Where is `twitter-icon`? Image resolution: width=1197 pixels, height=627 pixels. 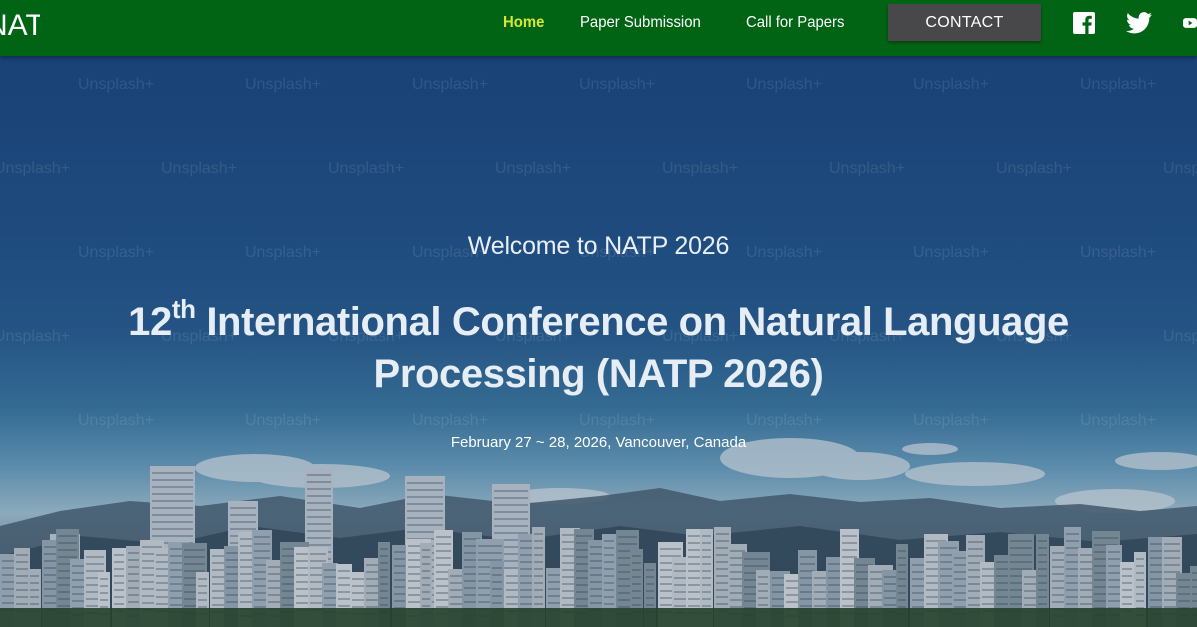
twitter-icon is located at coordinates (1139, 23).